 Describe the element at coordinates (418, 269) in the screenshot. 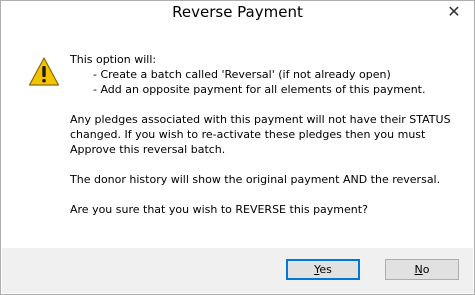

I see `no-mnemonic: N` at that location.